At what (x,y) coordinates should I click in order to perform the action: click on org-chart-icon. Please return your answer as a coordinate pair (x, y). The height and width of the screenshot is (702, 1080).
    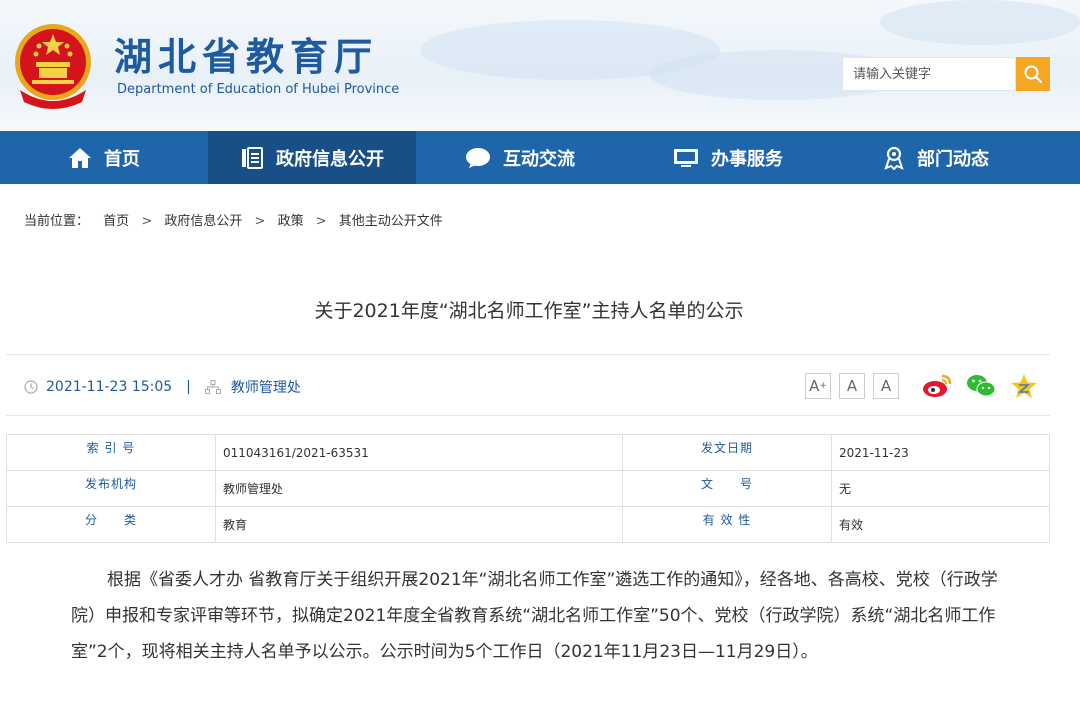
    Looking at the image, I should click on (212, 387).